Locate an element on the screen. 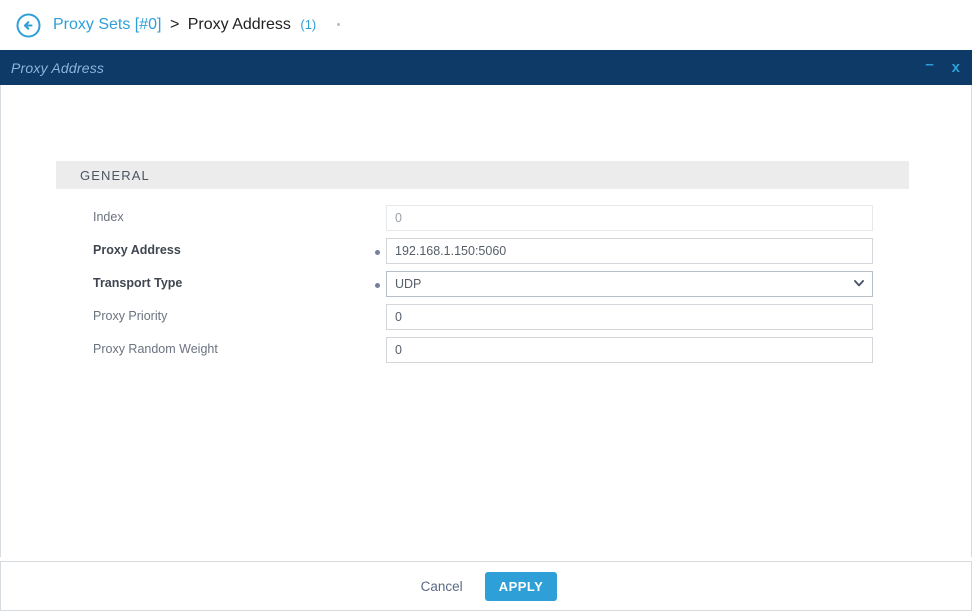 The image size is (972, 611). label-index: Index is located at coordinates (108, 217).